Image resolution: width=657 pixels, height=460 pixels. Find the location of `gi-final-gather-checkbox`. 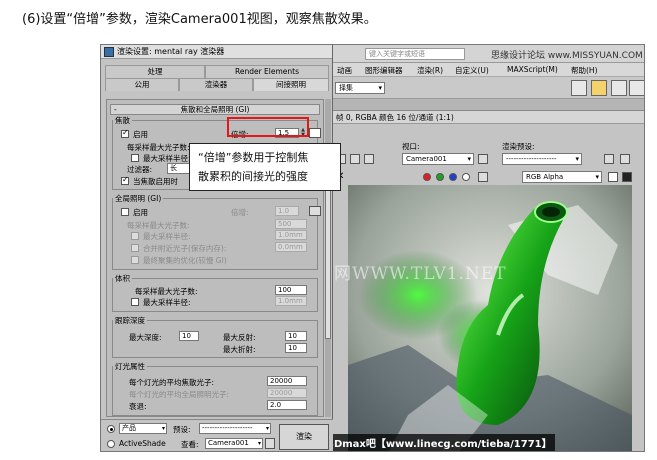

gi-final-gather-checkbox is located at coordinates (135, 260).